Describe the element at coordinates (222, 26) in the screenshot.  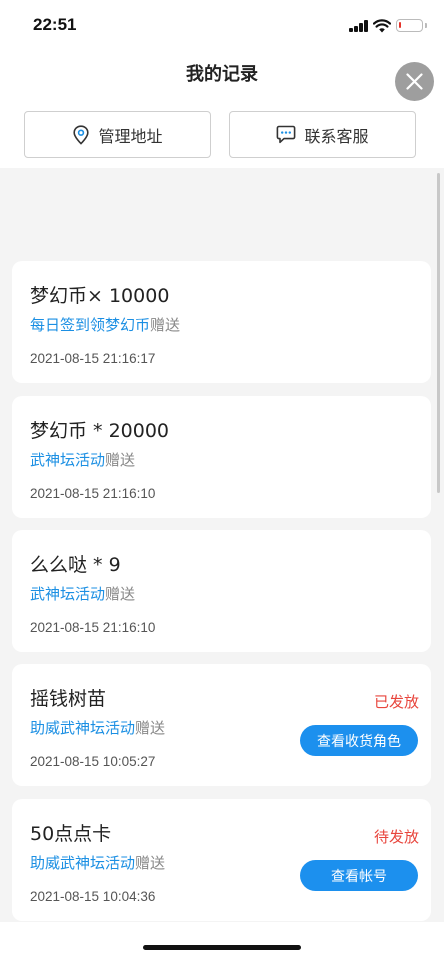
I see `status-bar: 22:51` at that location.